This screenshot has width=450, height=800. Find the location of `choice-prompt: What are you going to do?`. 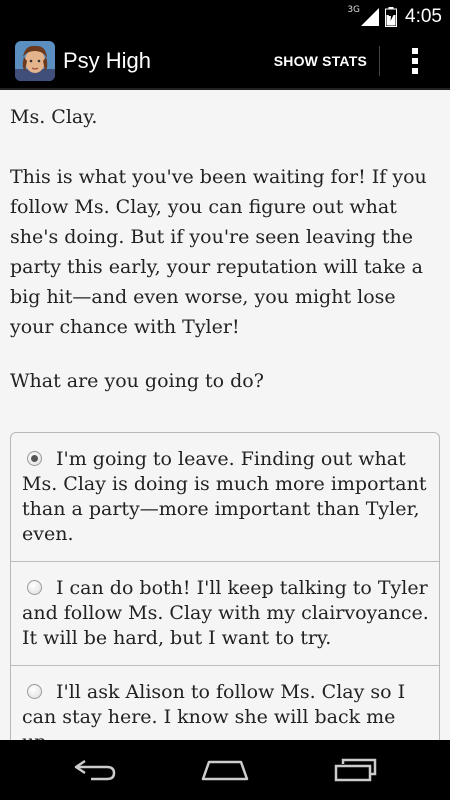

choice-prompt: What are you going to do? is located at coordinates (137, 381).